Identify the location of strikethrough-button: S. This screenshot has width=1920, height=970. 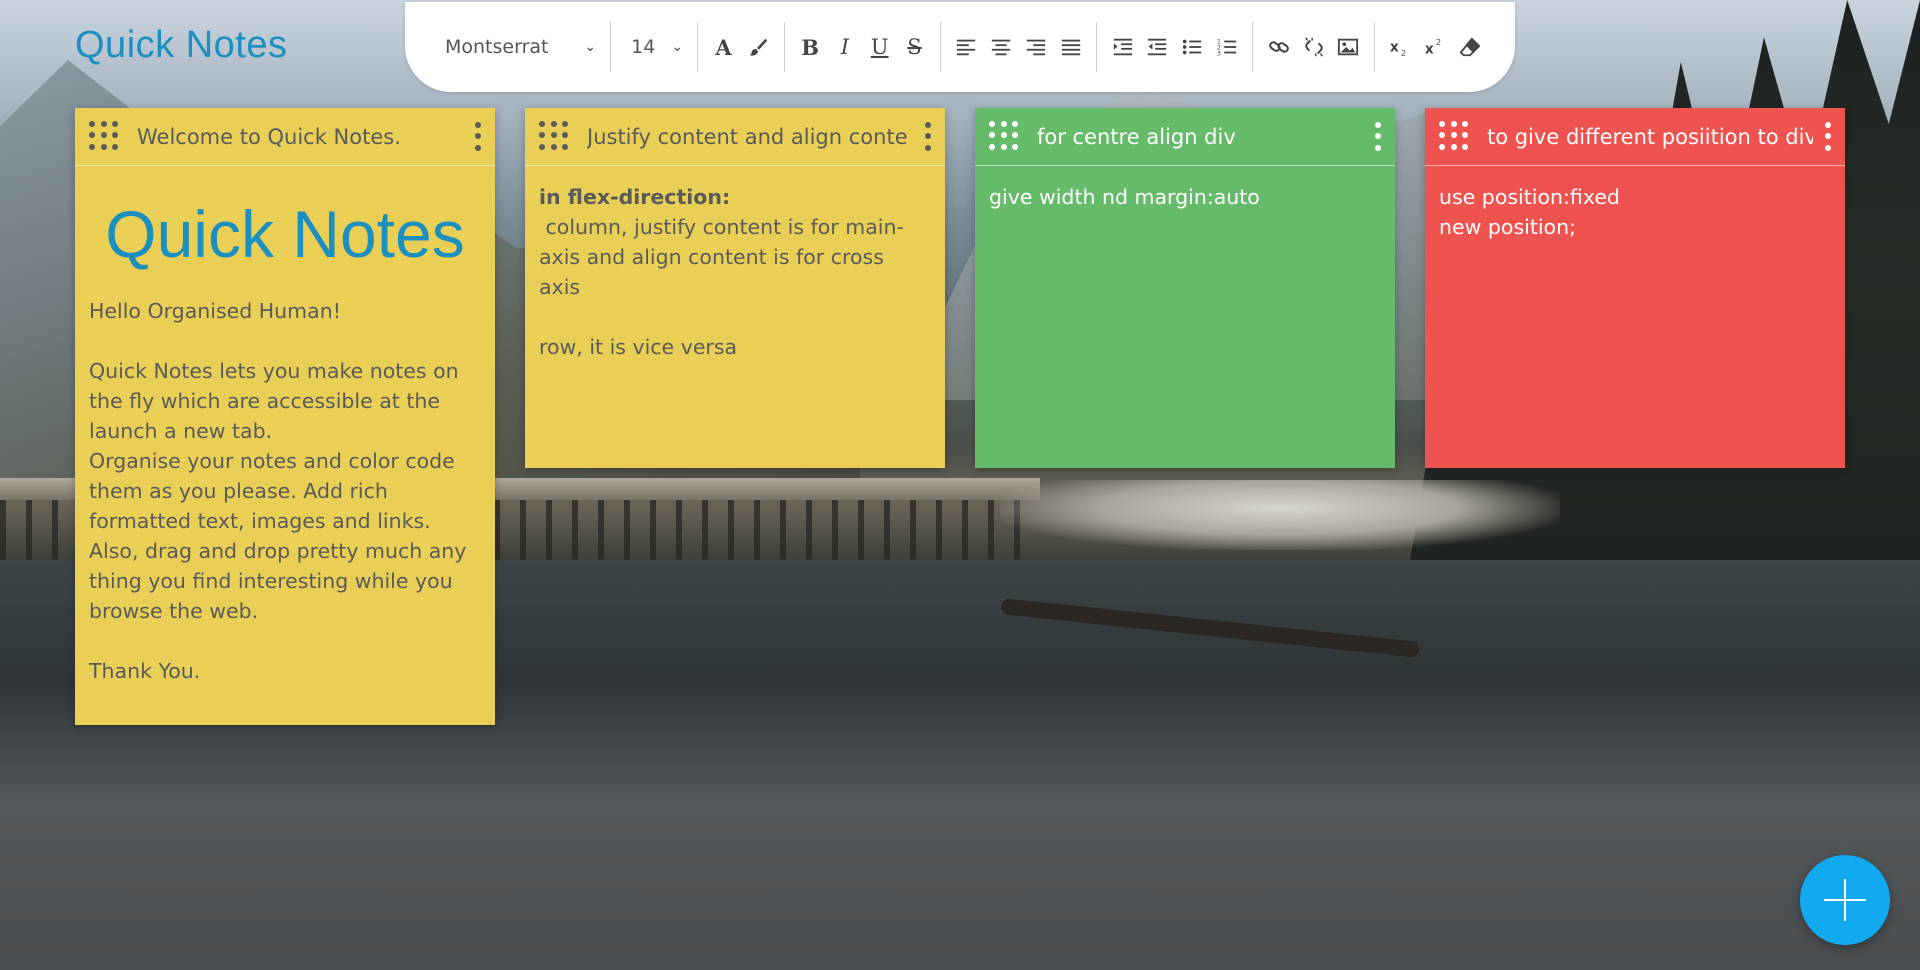
(914, 47).